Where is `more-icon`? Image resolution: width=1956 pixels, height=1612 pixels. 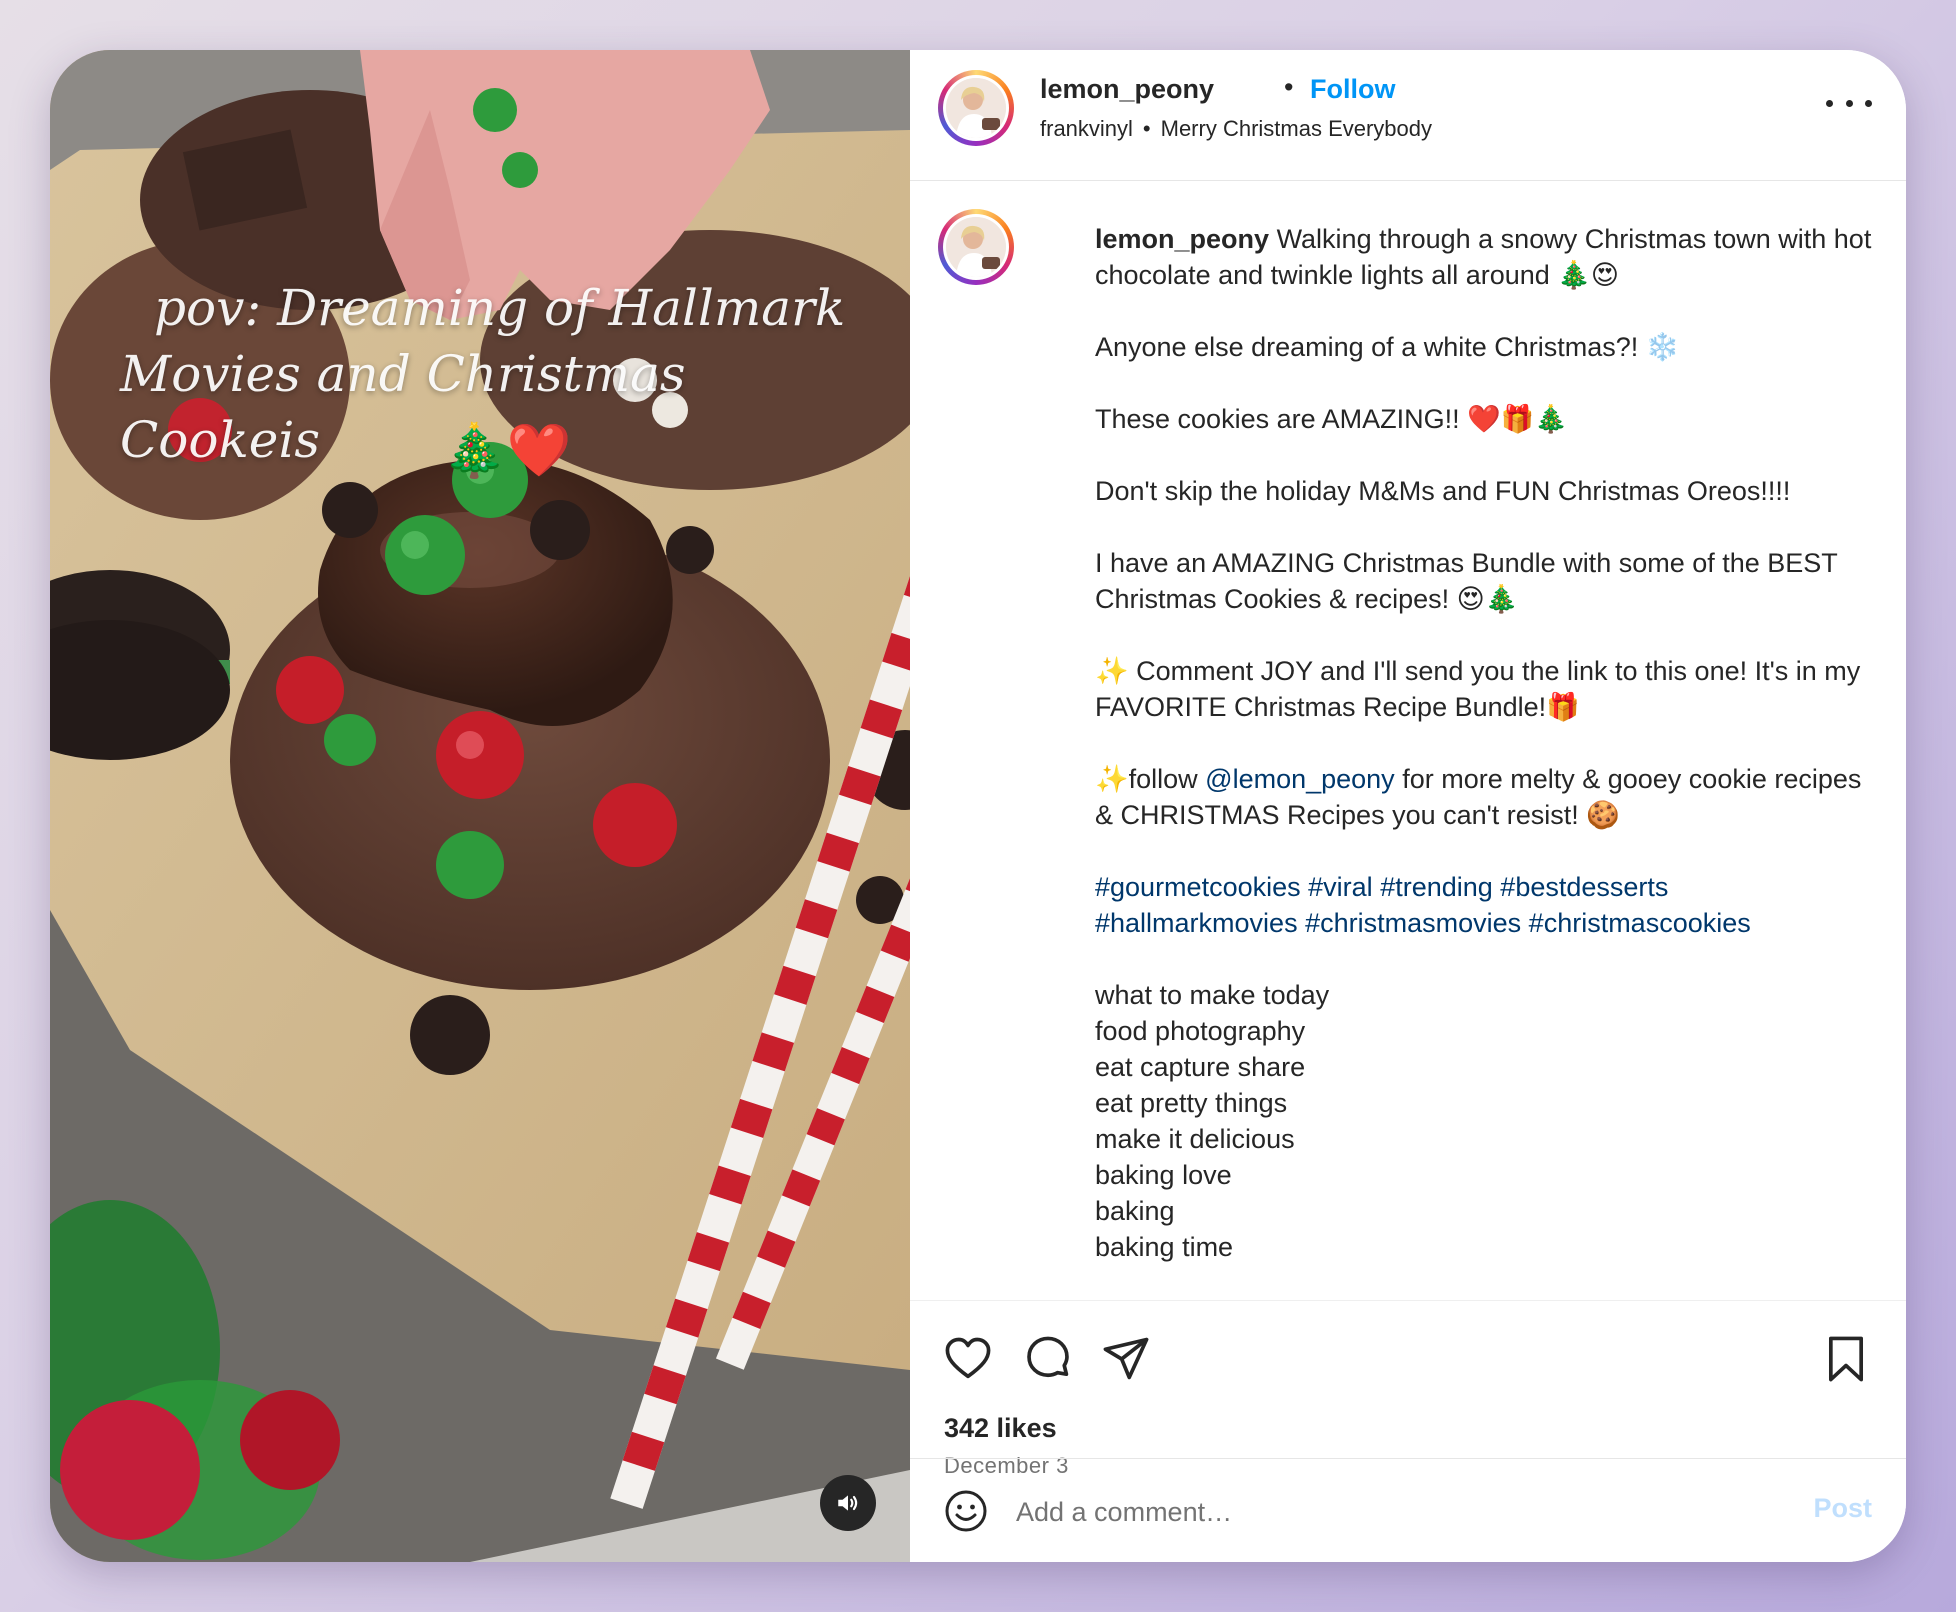
more-icon is located at coordinates (1829, 103).